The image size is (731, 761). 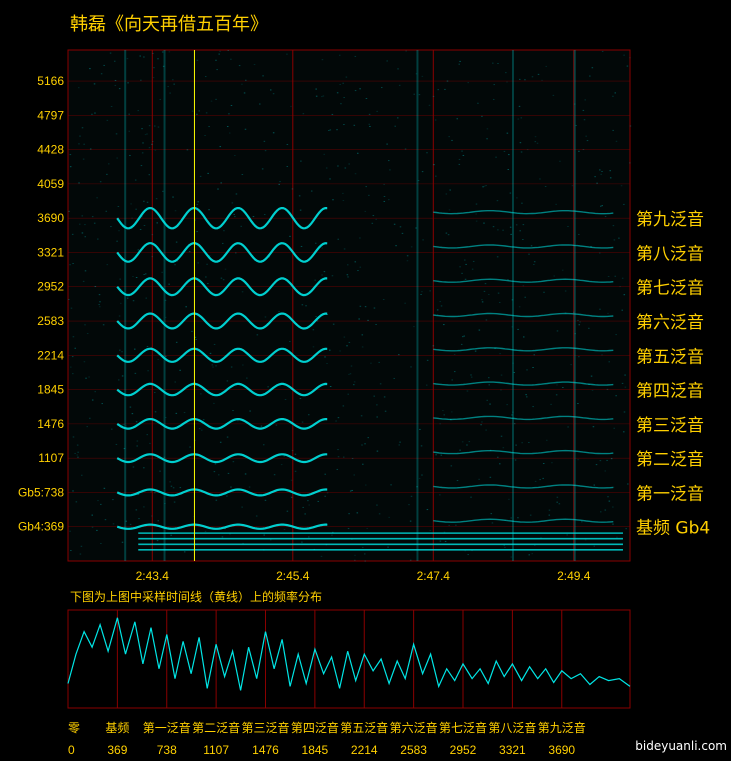 What do you see at coordinates (50, 115) in the screenshot?
I see `y-tick-label: 4797` at bounding box center [50, 115].